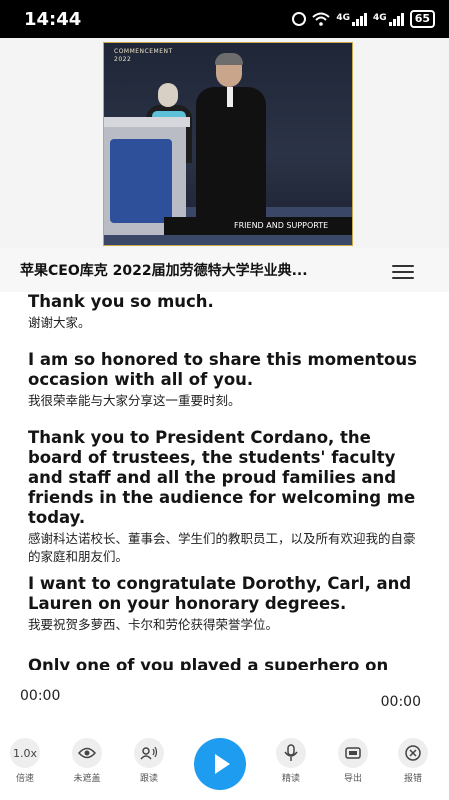  I want to click on report-error-label: 报错, so click(412, 779).